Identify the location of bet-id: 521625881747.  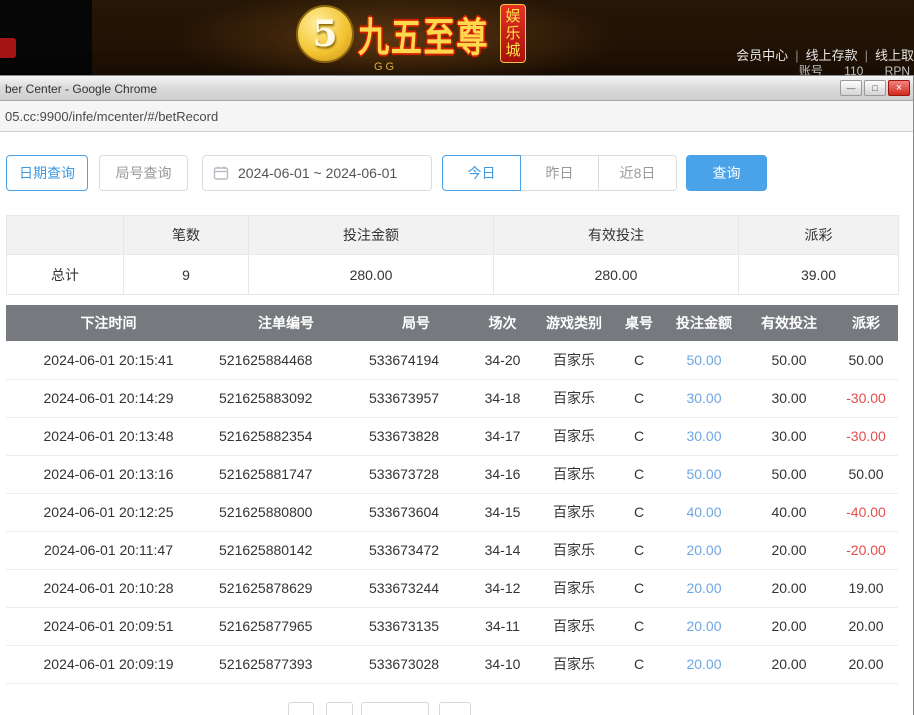
(286, 474).